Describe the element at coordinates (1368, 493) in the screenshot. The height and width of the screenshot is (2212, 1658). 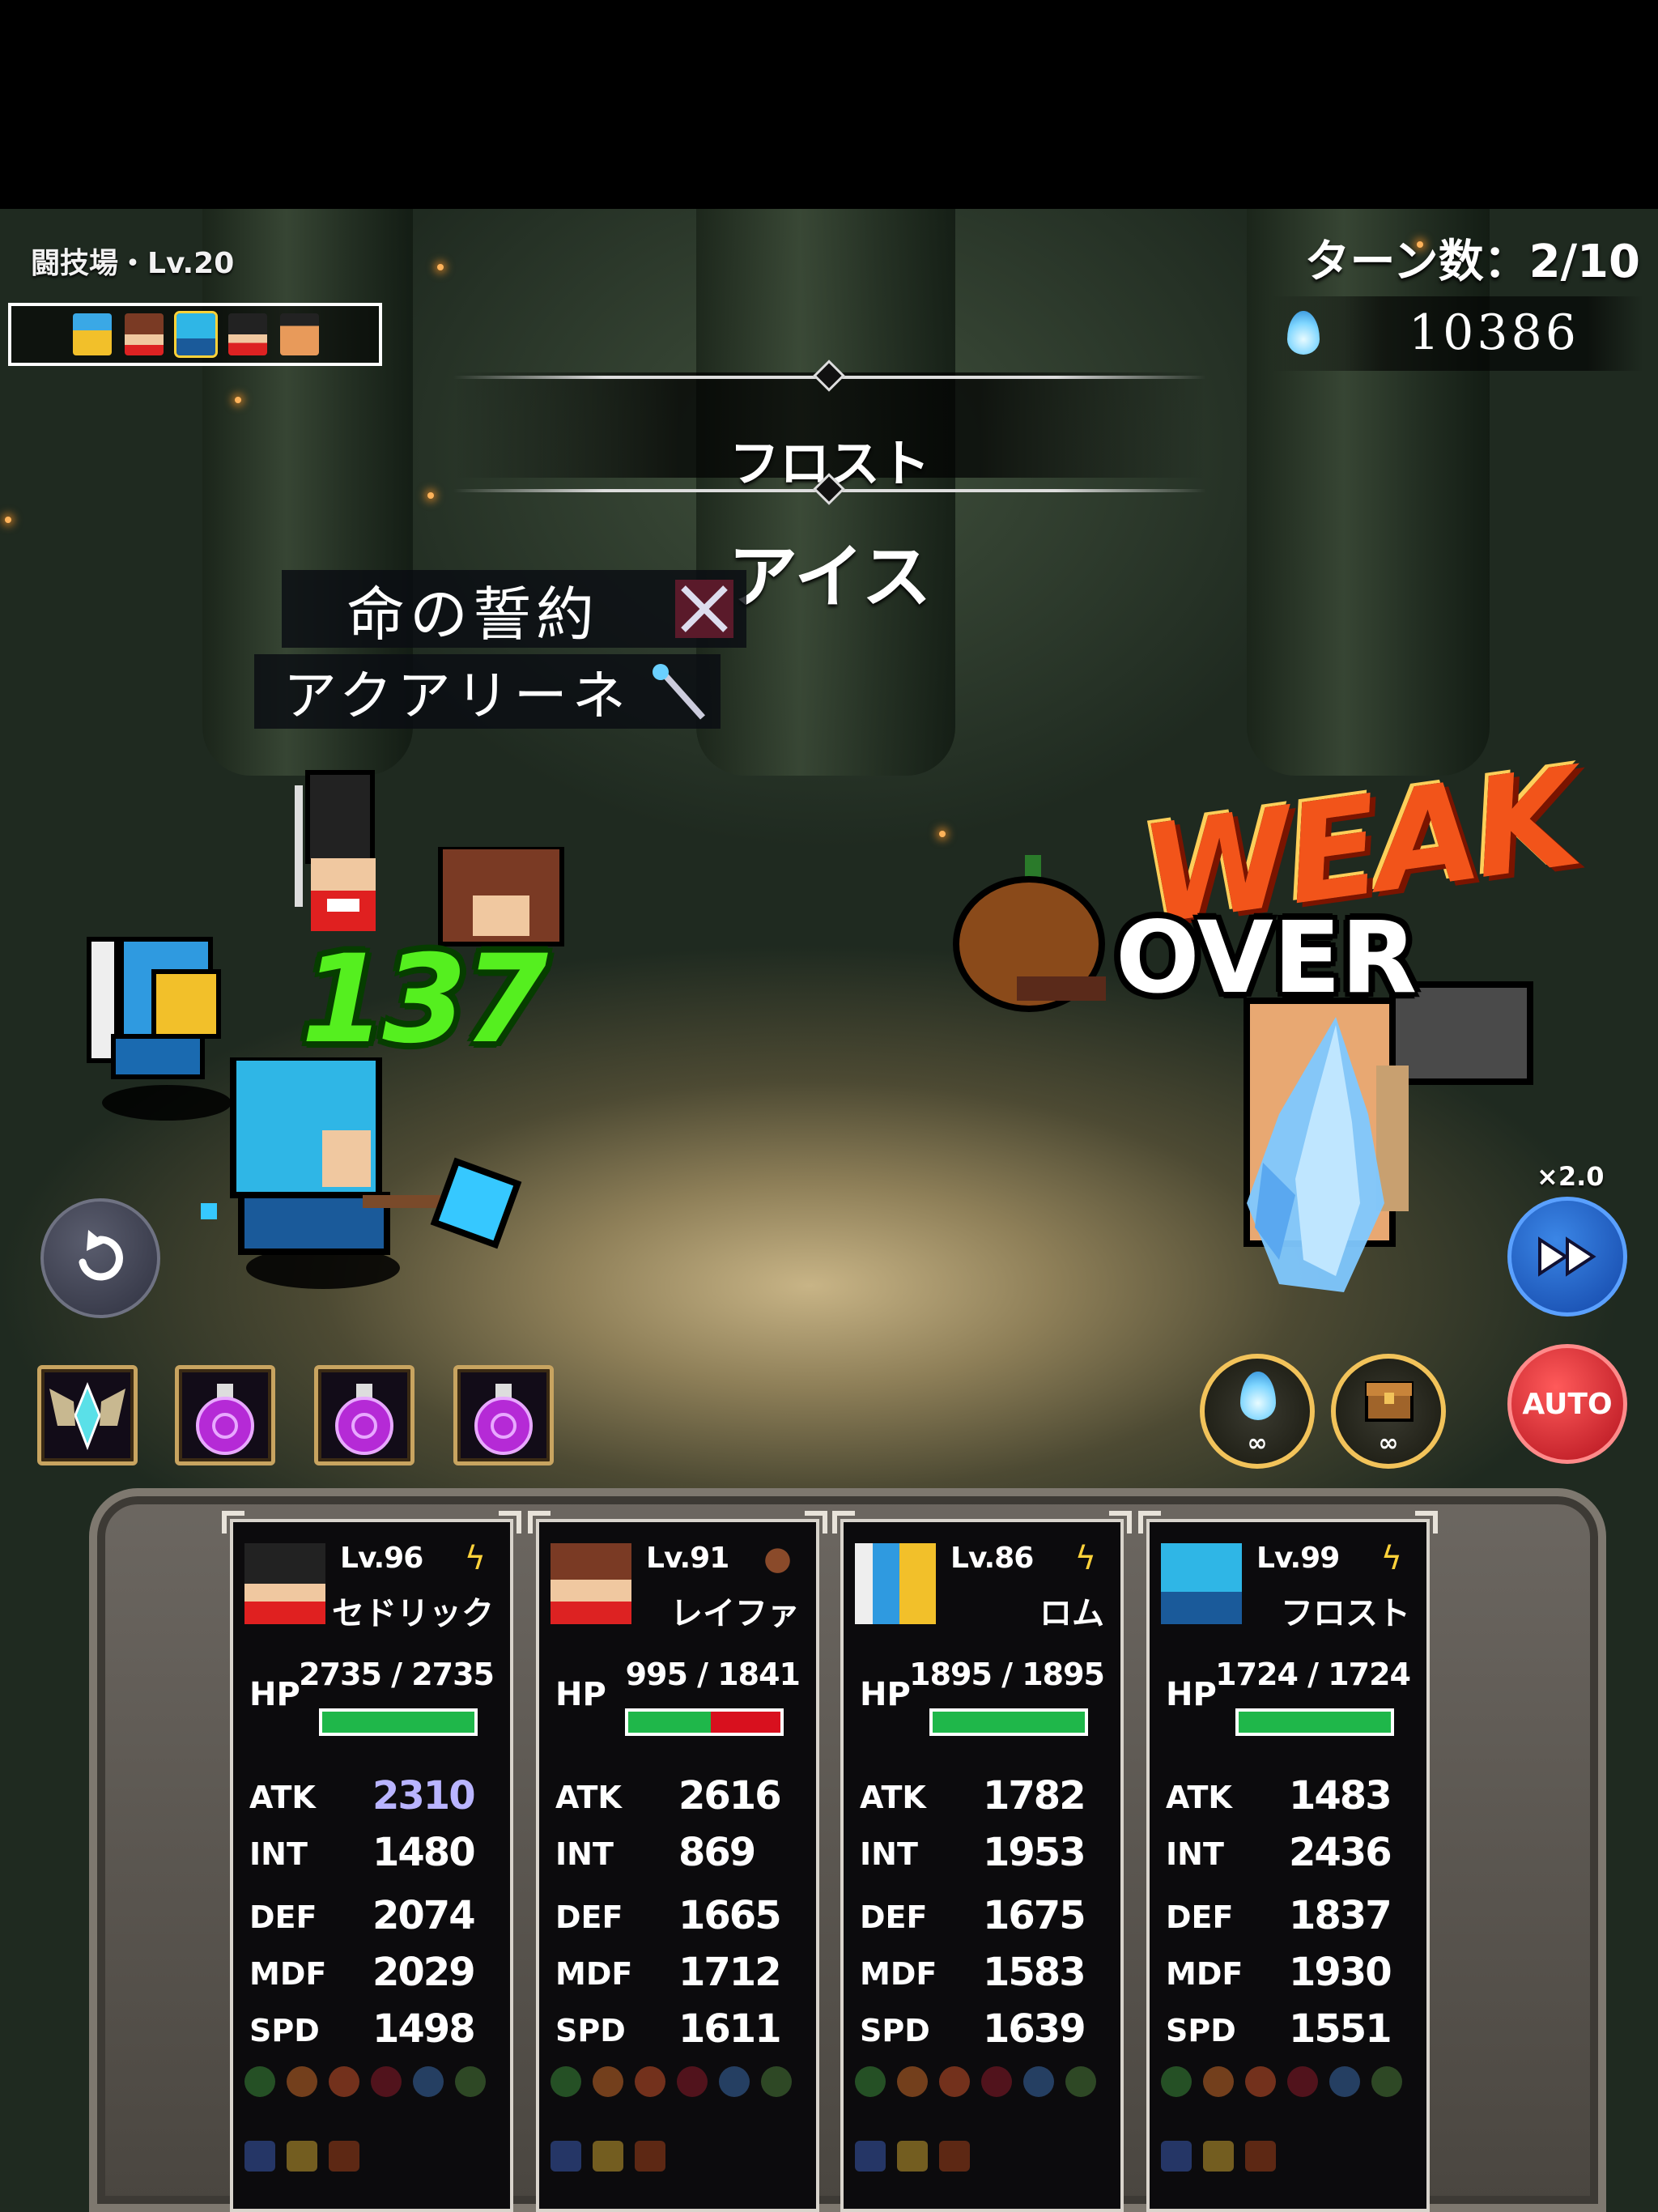
I see `background-pillar` at that location.